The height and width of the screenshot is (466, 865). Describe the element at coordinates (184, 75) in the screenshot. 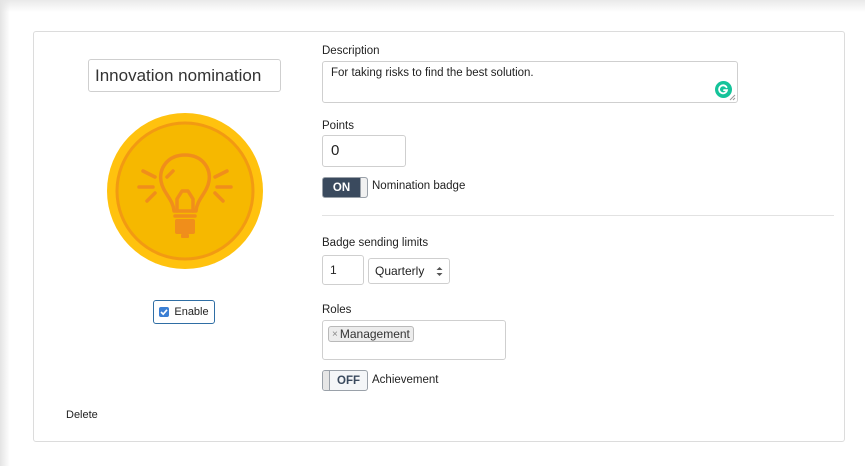

I see `badge-name-input: Innovation nomination` at that location.